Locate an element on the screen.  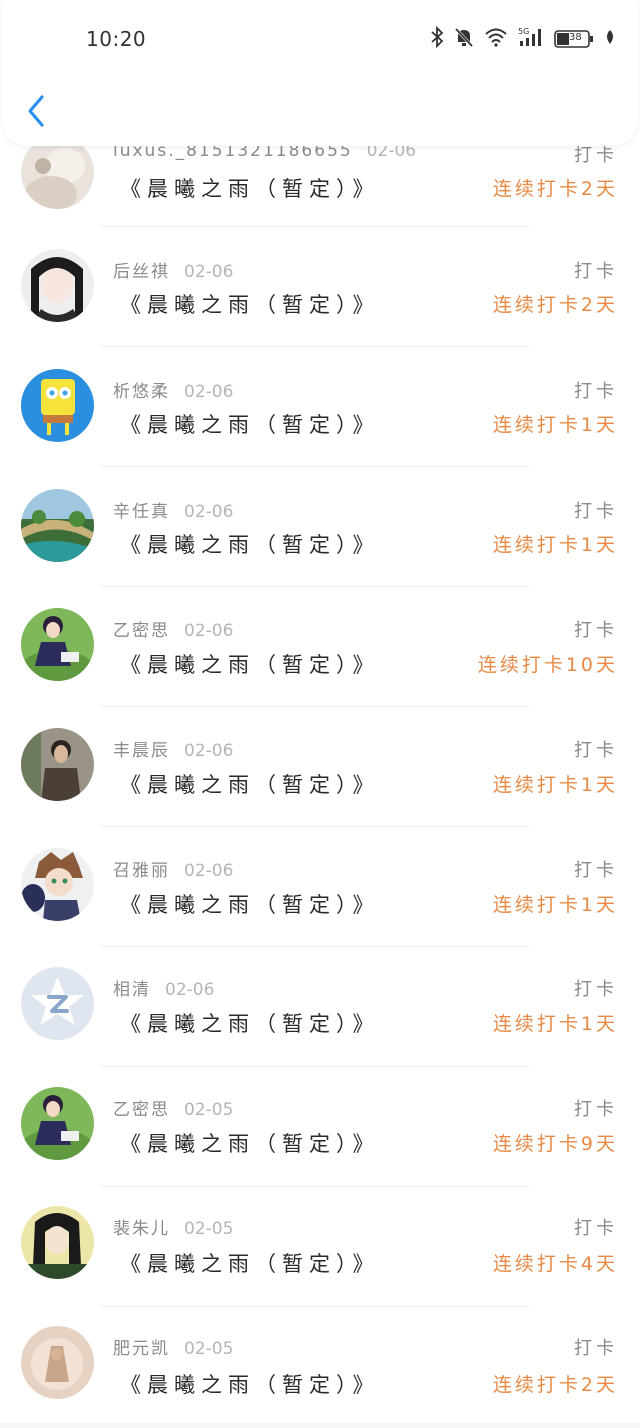
list-item: 乙密思 02-05 《晨曦之雨（暂定）》 打卡 连续打卡9天 is located at coordinates (320, 1128).